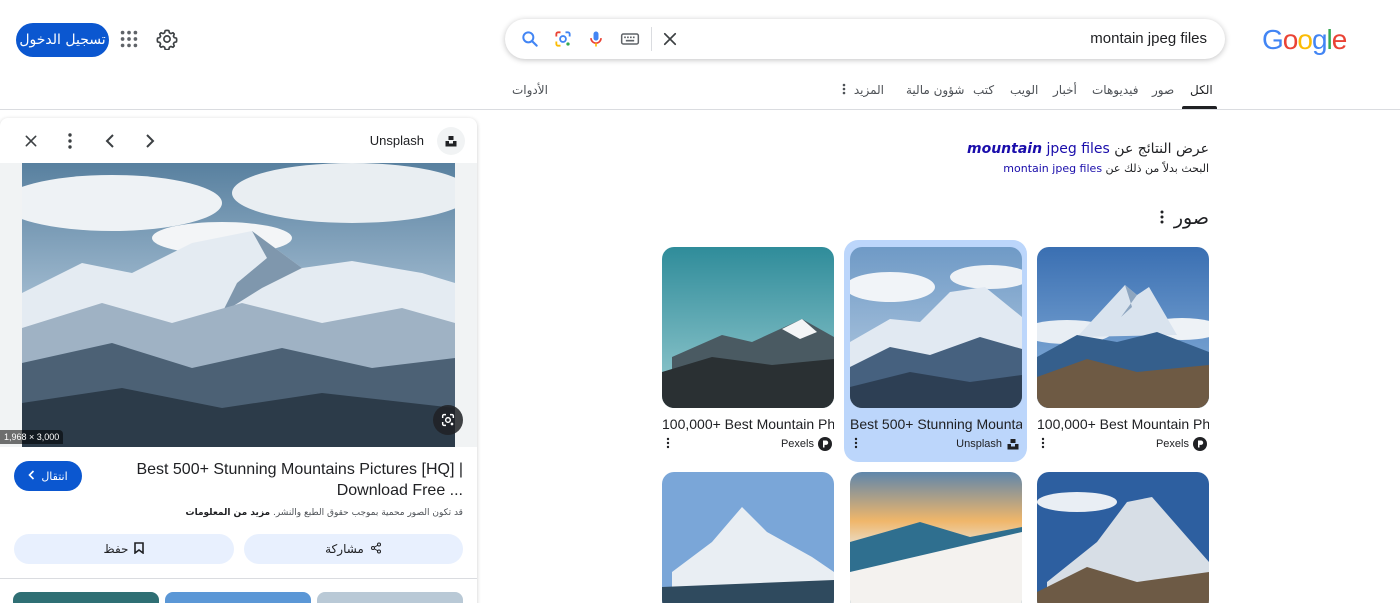 This screenshot has width=1400, height=603. Describe the element at coordinates (376, 549) in the screenshot. I see `share-icon` at that location.